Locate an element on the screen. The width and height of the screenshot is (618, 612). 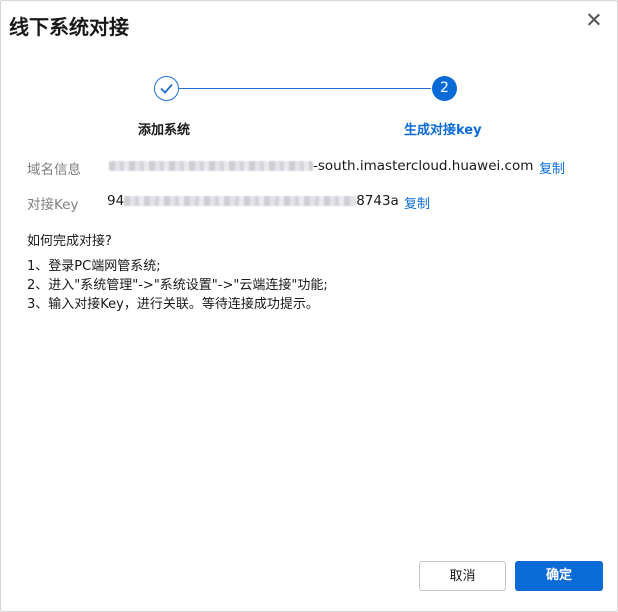
key-value: 94 8743a is located at coordinates (253, 201).